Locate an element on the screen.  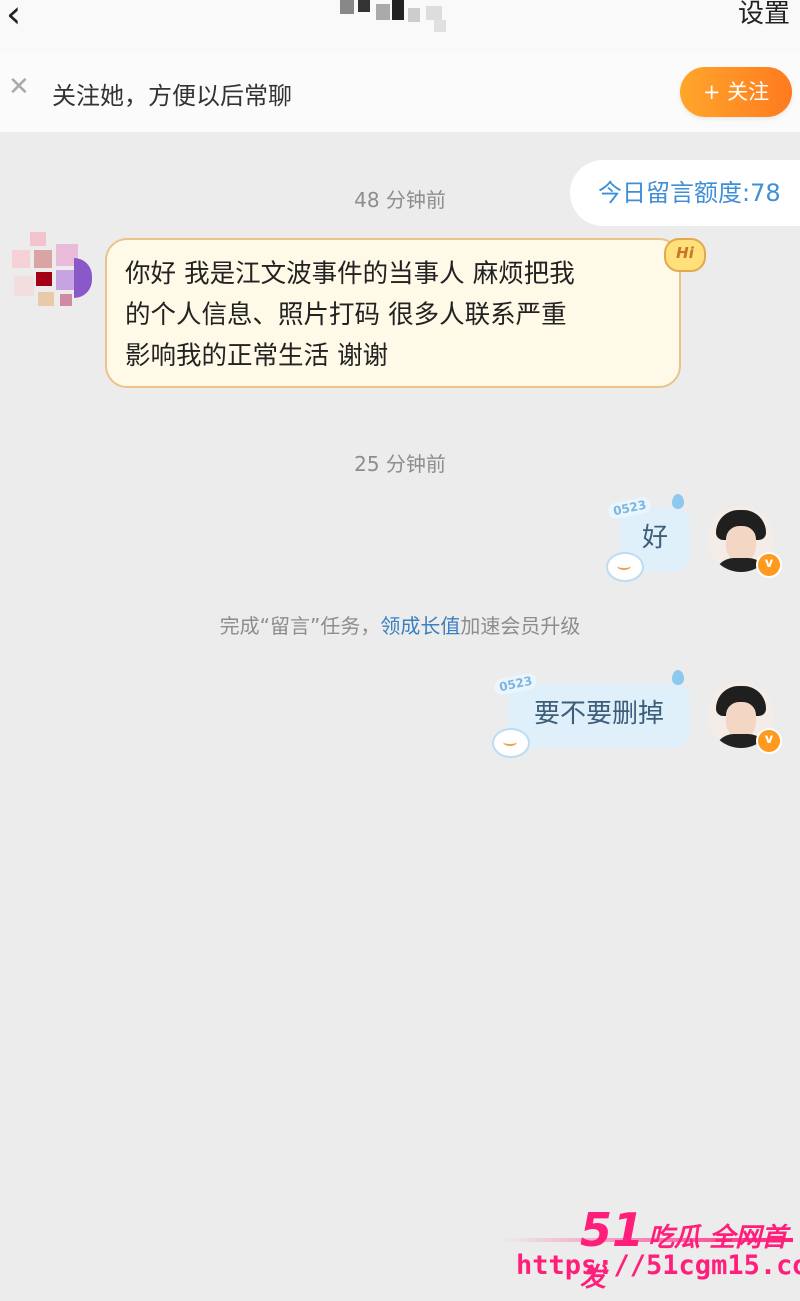
pixelated-username is located at coordinates (395, 17).